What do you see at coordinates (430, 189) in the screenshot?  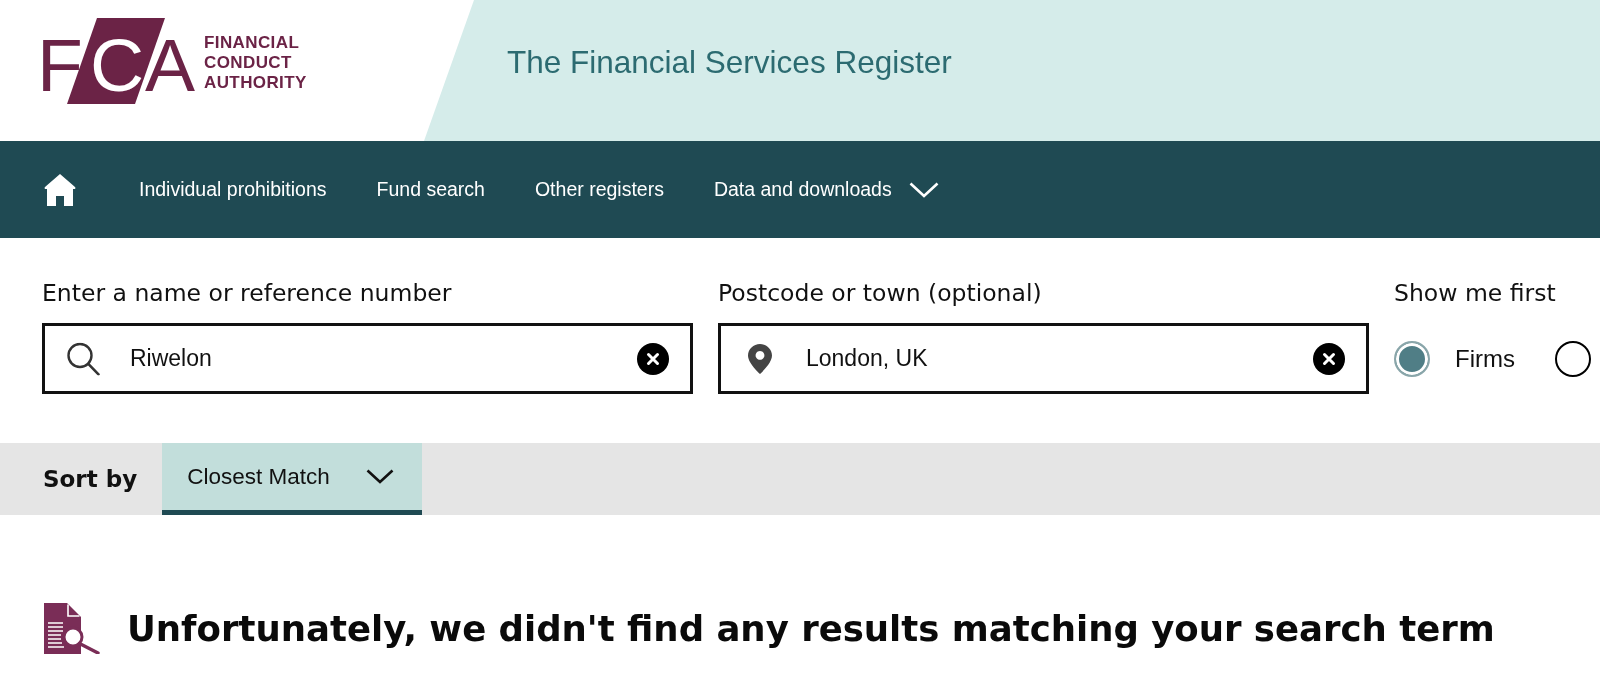 I see `nav-link: Fund search` at bounding box center [430, 189].